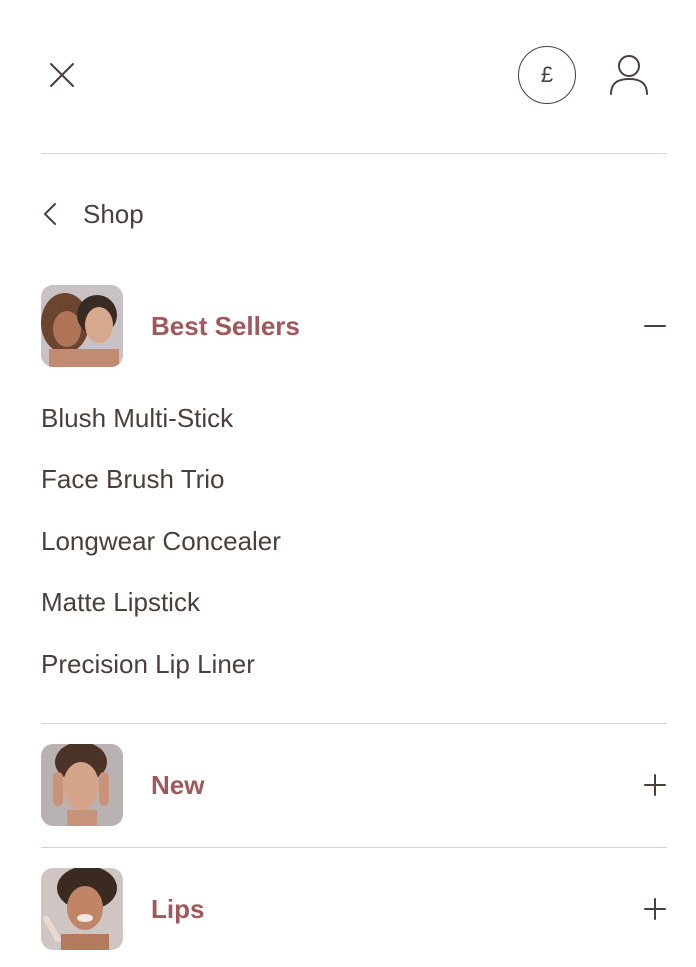  Describe the element at coordinates (82, 326) in the screenshot. I see `best-sellers-thumbnail` at that location.